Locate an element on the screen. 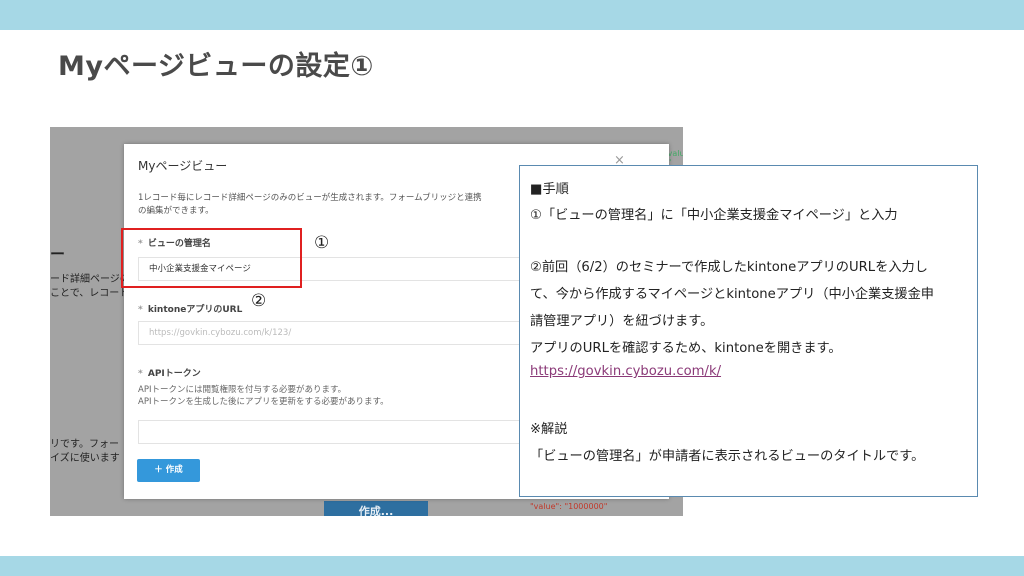 The height and width of the screenshot is (576, 1024). step-marker-one: ① is located at coordinates (322, 243).